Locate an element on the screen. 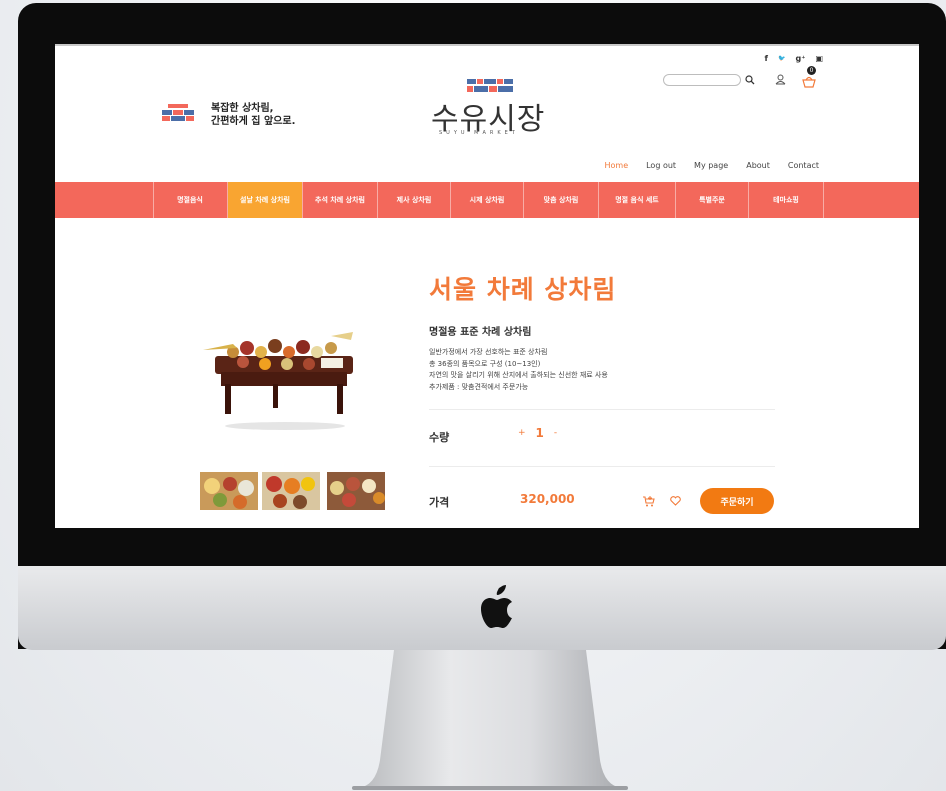 The height and width of the screenshot is (791, 946). search-input is located at coordinates (702, 80).